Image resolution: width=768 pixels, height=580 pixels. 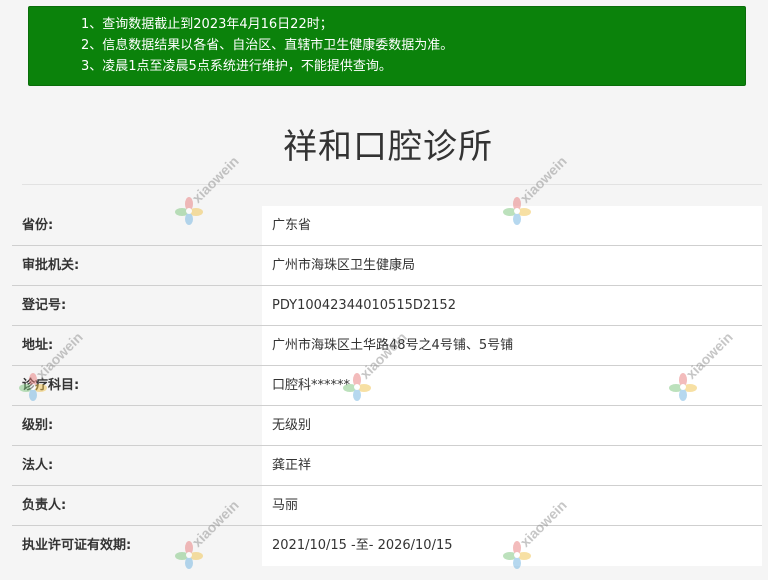 I want to click on row-value: 广州市海珠区卫生健康局, so click(x=512, y=265).